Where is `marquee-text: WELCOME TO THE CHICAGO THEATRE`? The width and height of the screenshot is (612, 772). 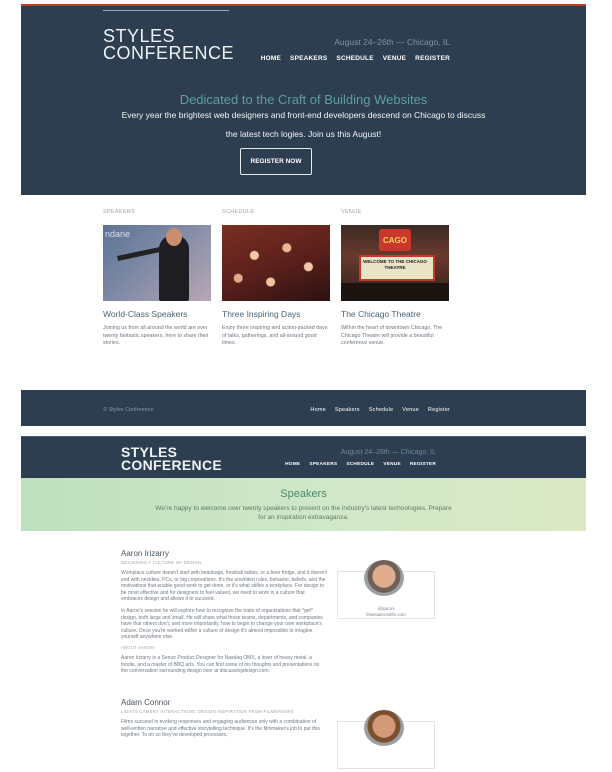 marquee-text: WELCOME TO THE CHICAGO THEATRE is located at coordinates (395, 264).